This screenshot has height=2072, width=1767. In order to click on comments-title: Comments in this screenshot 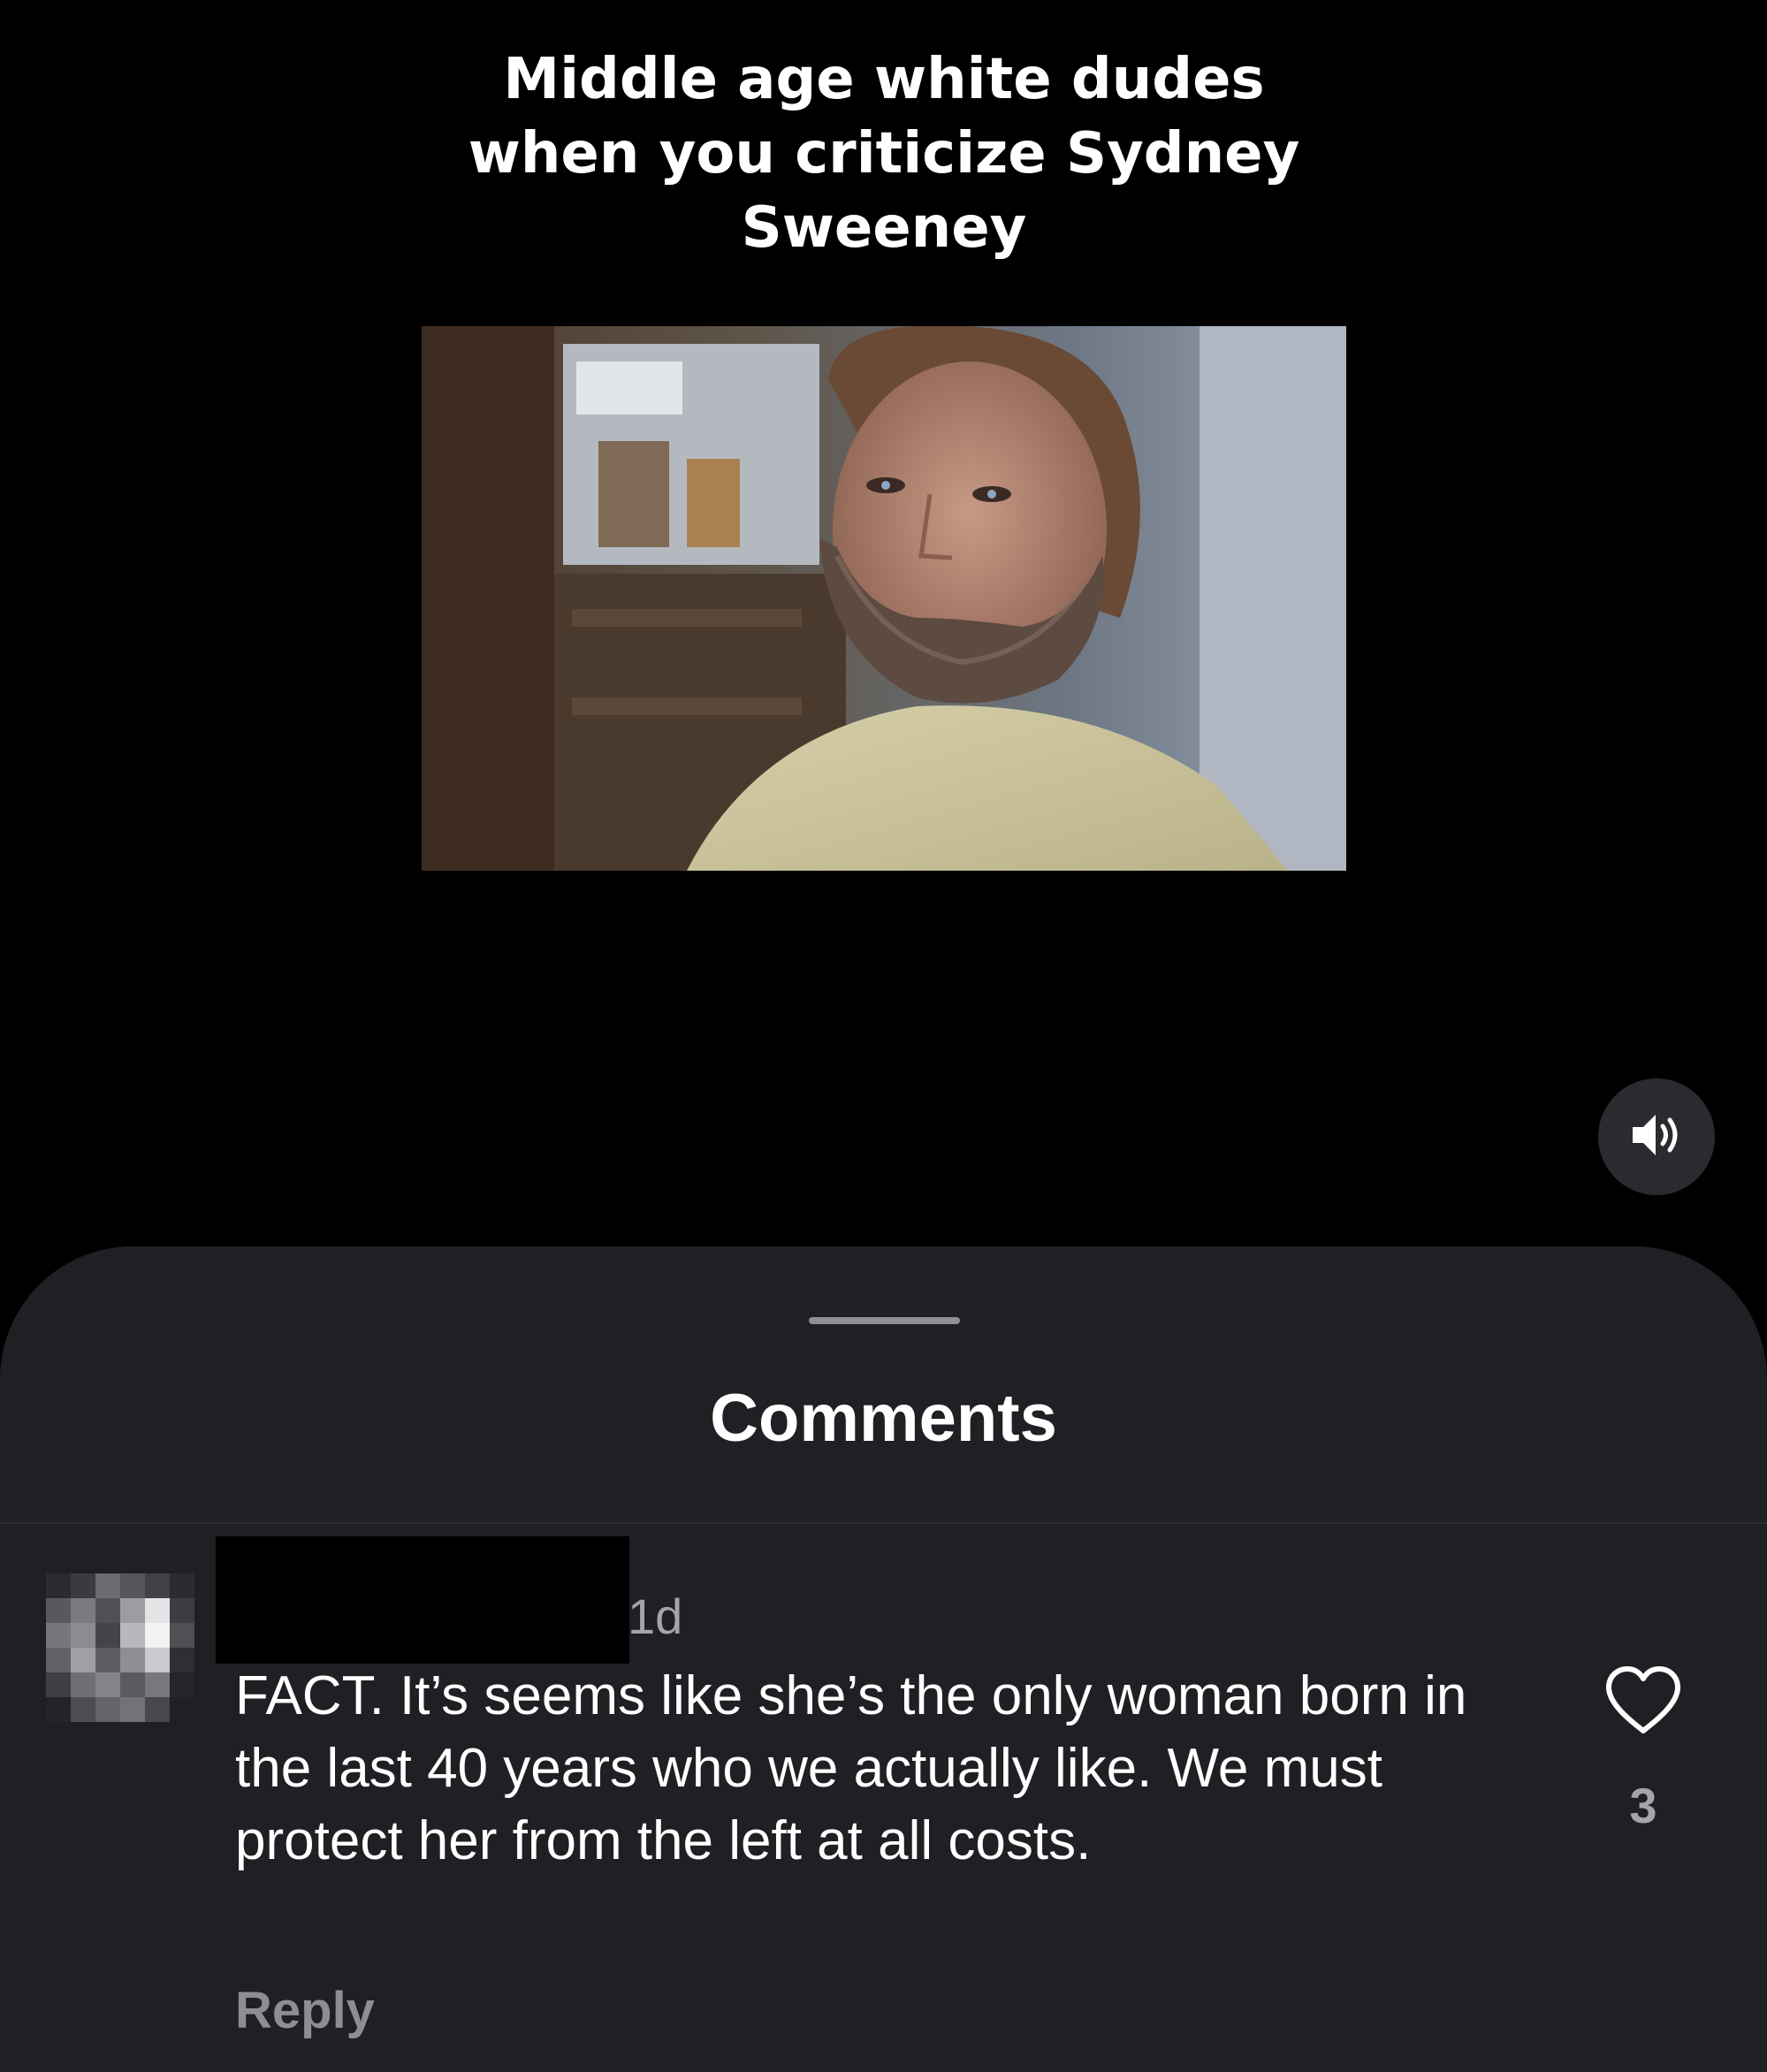, I will do `click(883, 1418)`.